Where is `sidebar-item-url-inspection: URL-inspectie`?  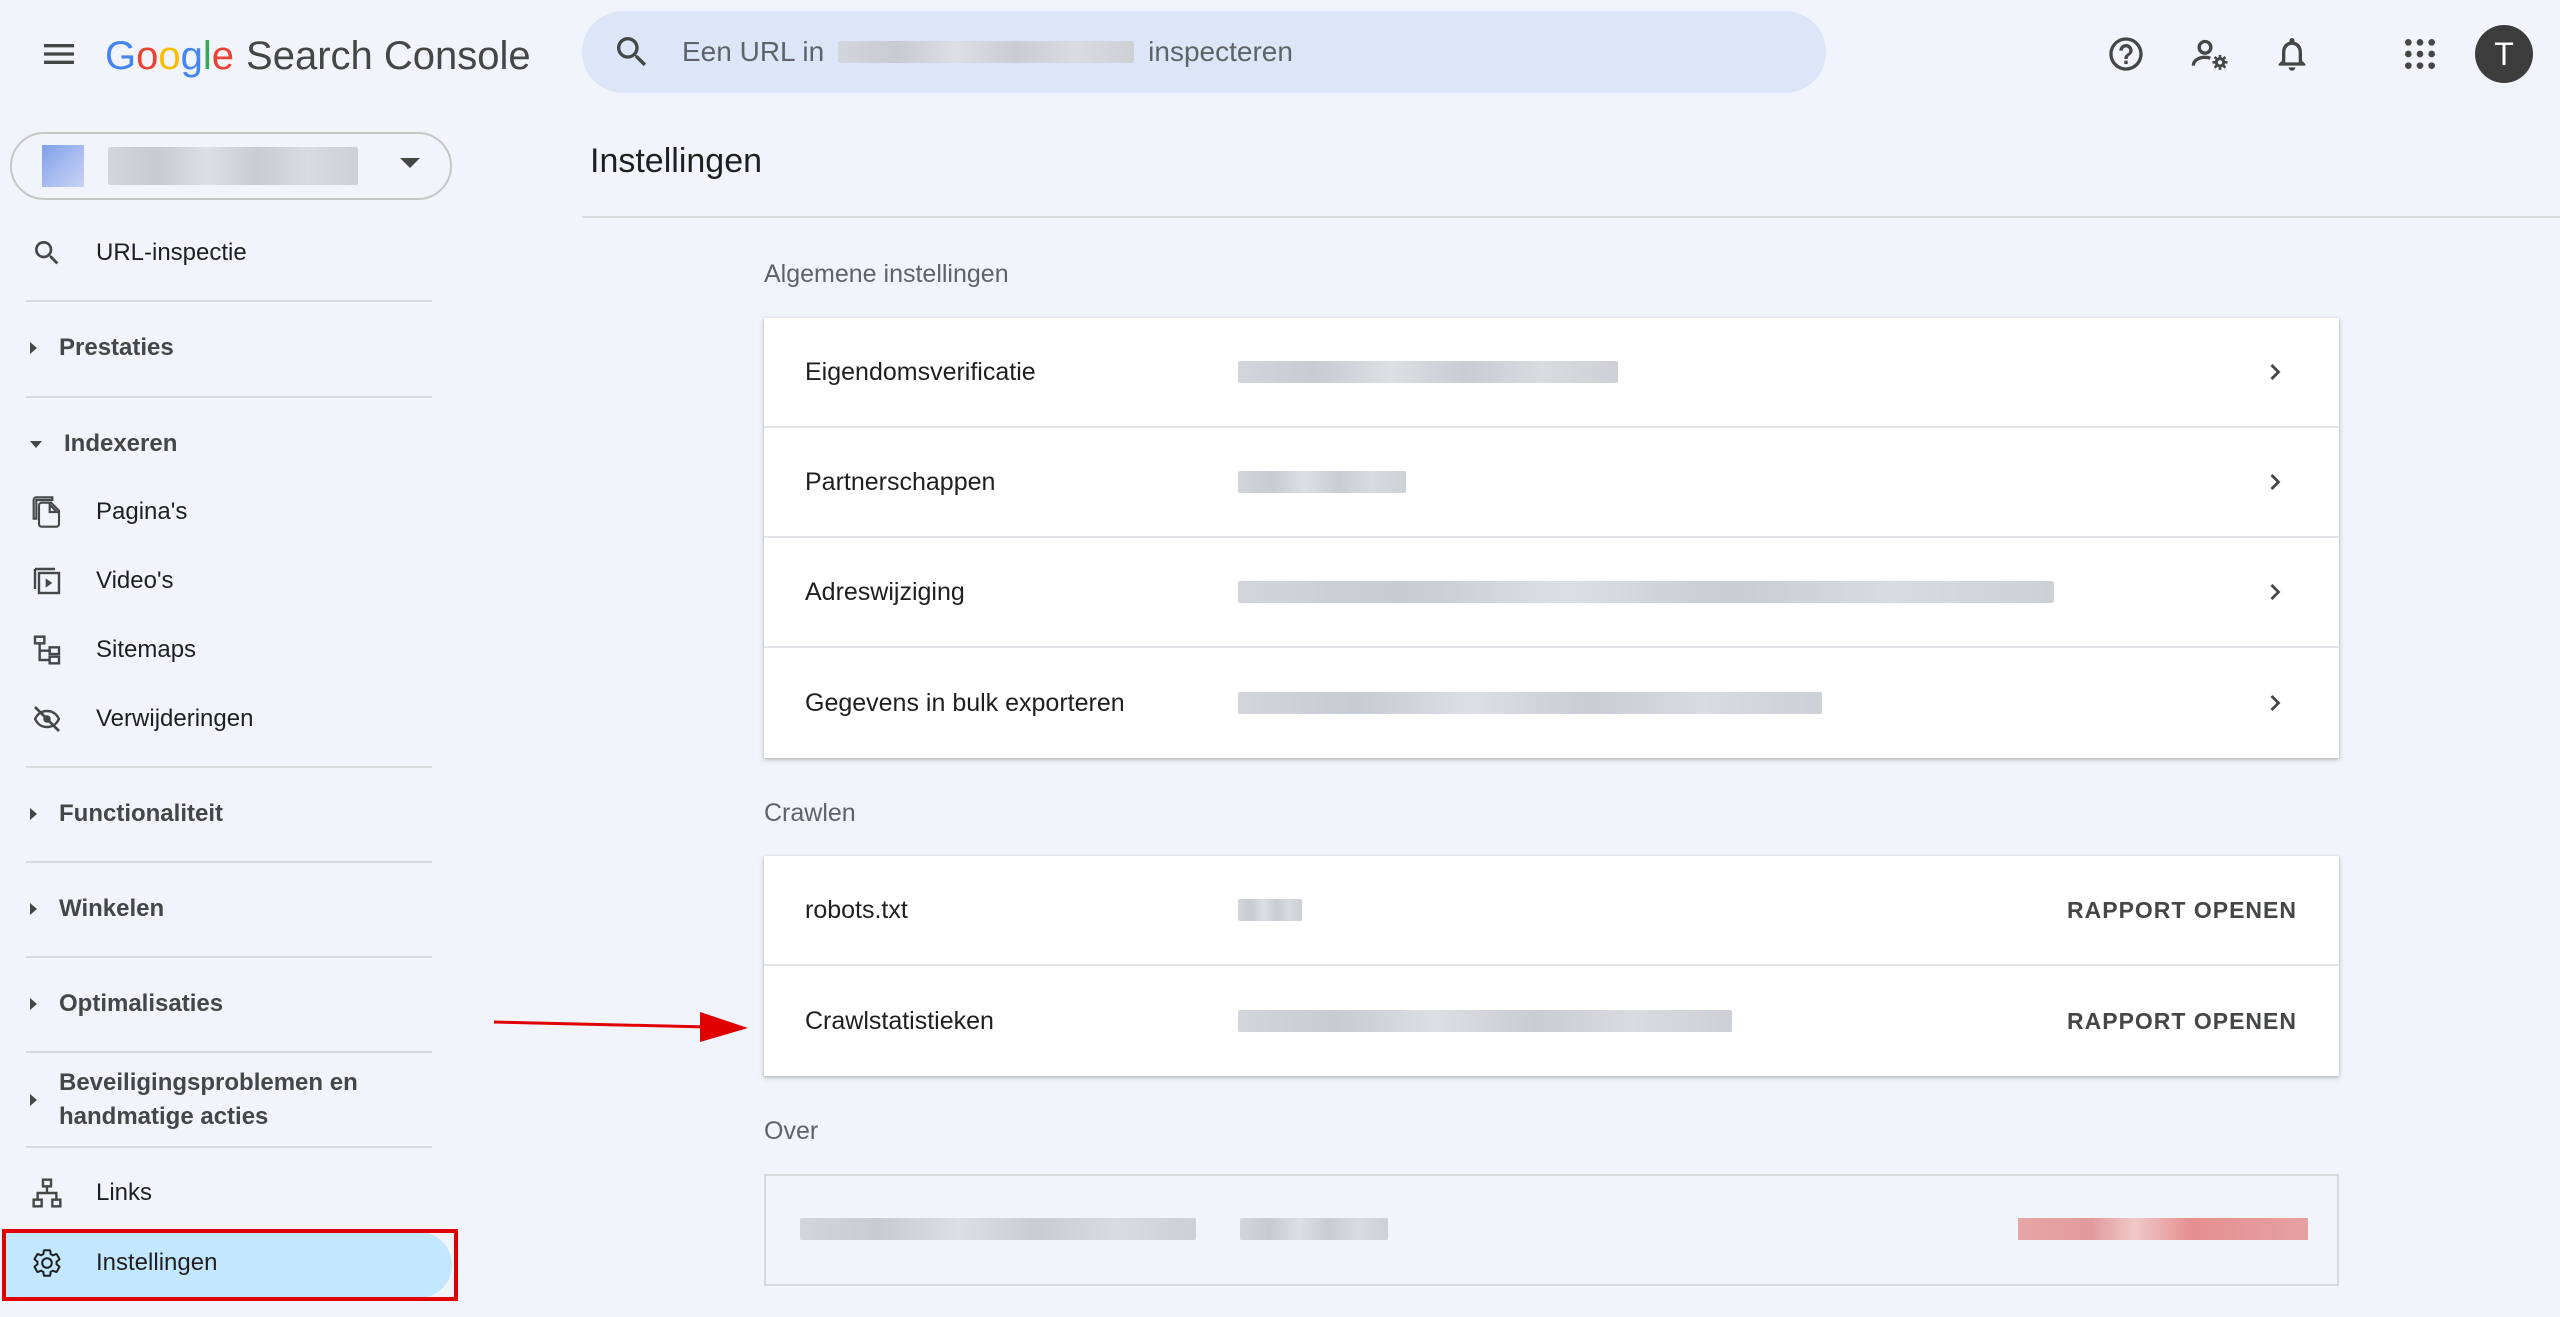 sidebar-item-url-inspection: URL-inspectie is located at coordinates (138, 253).